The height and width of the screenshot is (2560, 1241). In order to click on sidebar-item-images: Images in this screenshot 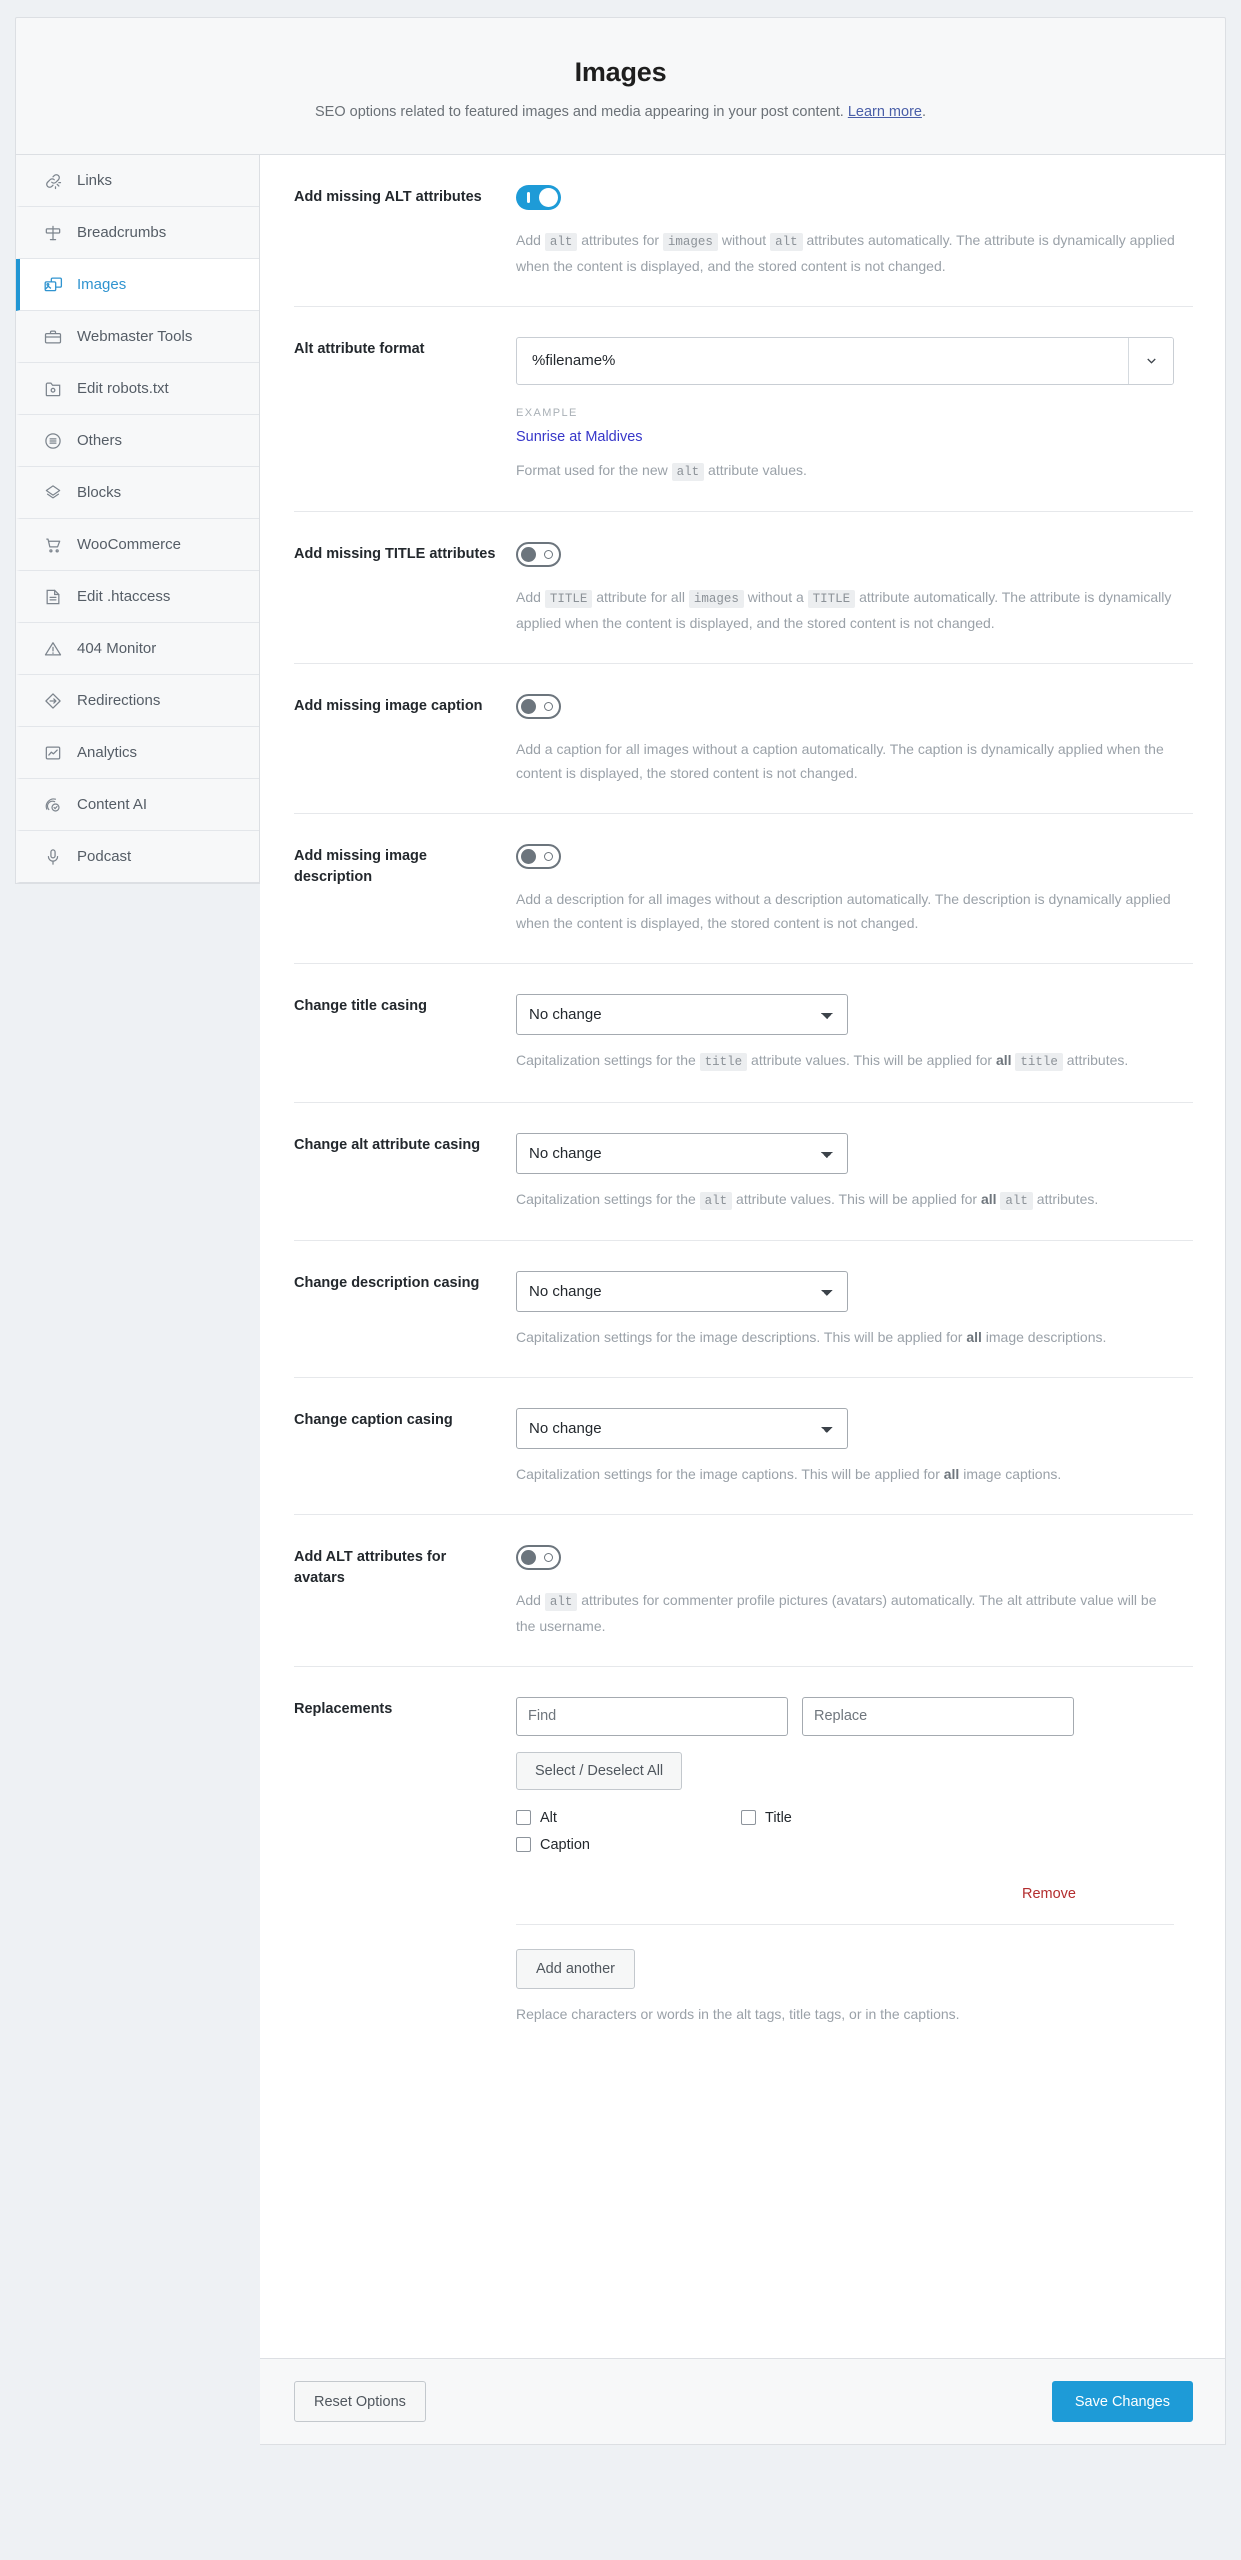, I will do `click(137, 285)`.